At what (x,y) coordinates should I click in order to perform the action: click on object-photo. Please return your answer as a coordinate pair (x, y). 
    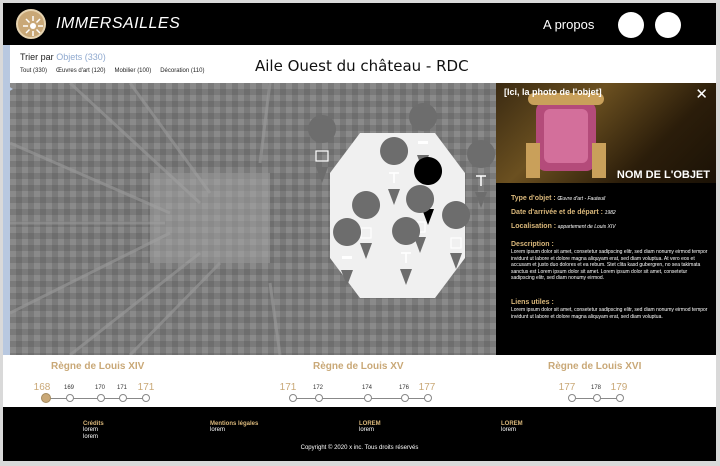
    Looking at the image, I should click on (606, 133).